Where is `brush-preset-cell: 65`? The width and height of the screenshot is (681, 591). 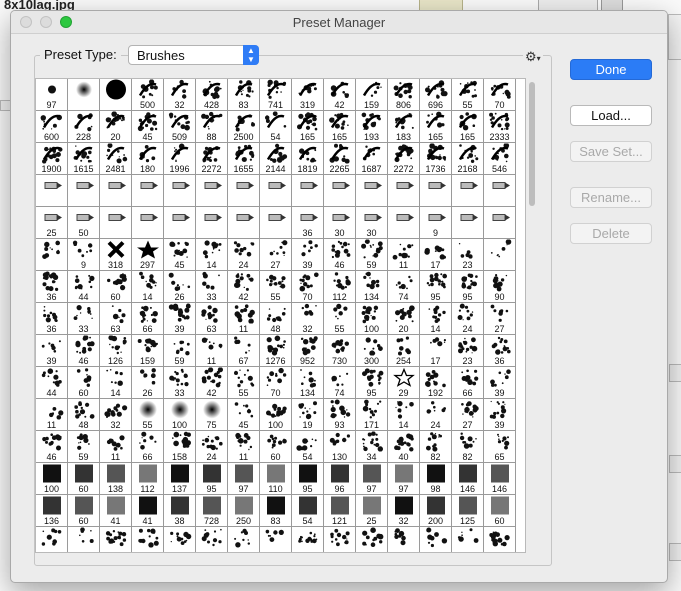 brush-preset-cell: 65 is located at coordinates (500, 447).